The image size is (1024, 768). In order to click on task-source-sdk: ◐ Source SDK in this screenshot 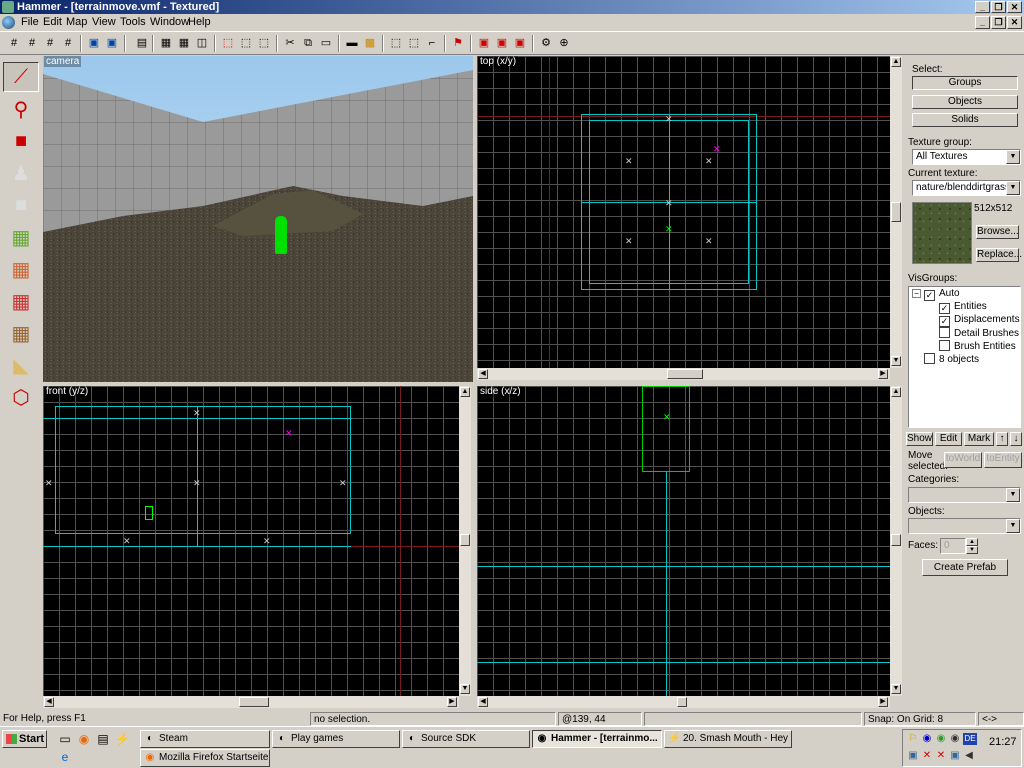, I will do `click(466, 739)`.